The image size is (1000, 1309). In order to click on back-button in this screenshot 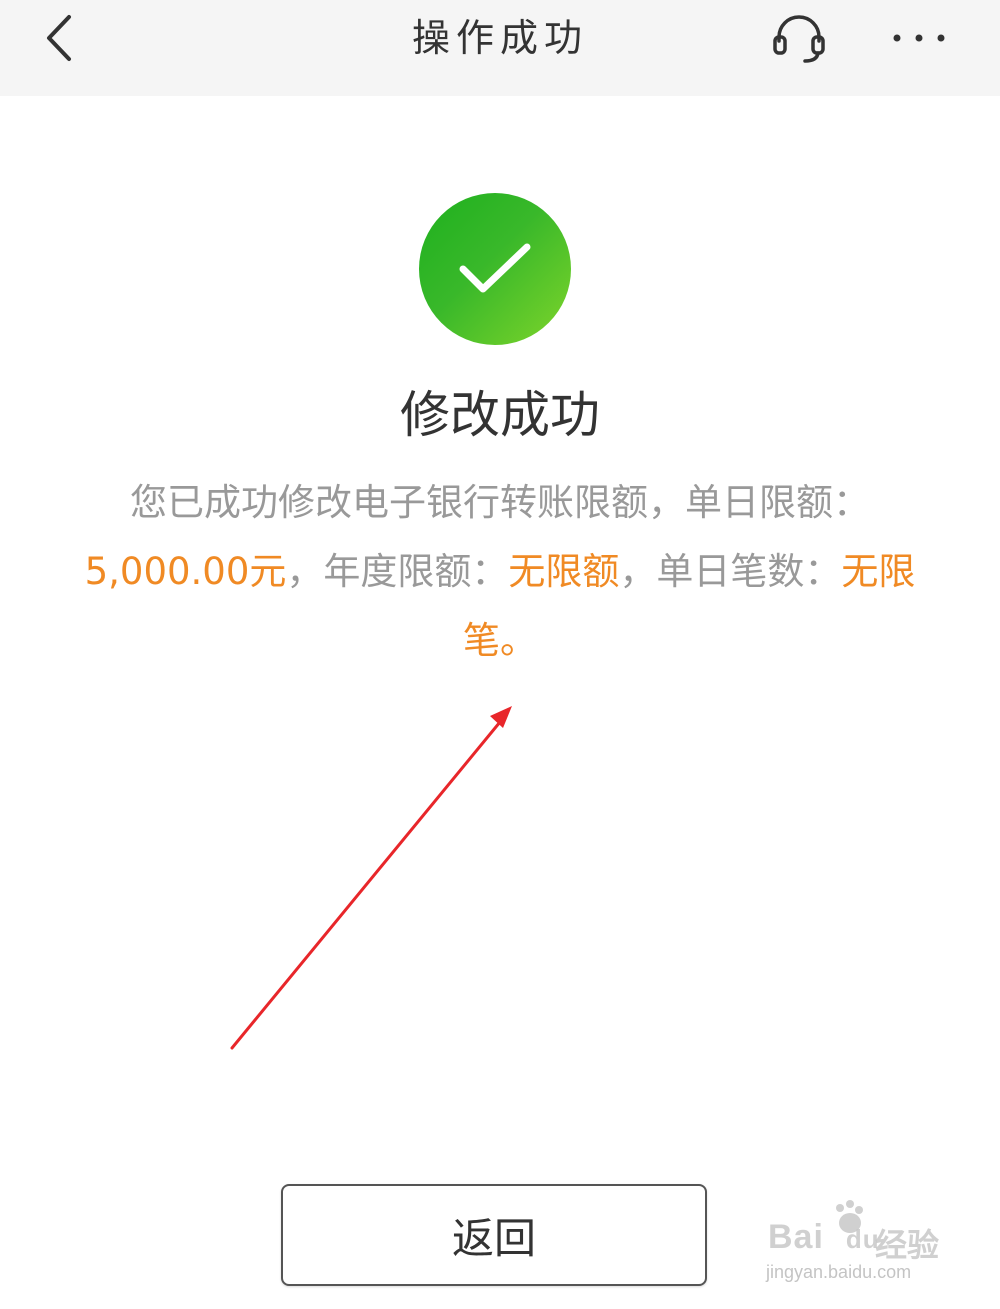, I will do `click(60, 38)`.